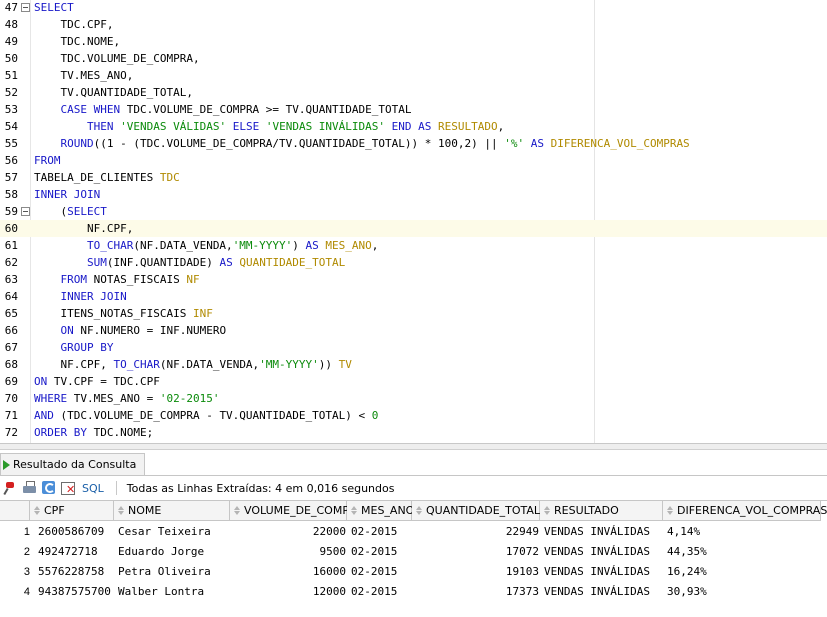 This screenshot has width=827, height=617. What do you see at coordinates (413, 228) in the screenshot?
I see `code-line: 60 NF.CPF,` at bounding box center [413, 228].